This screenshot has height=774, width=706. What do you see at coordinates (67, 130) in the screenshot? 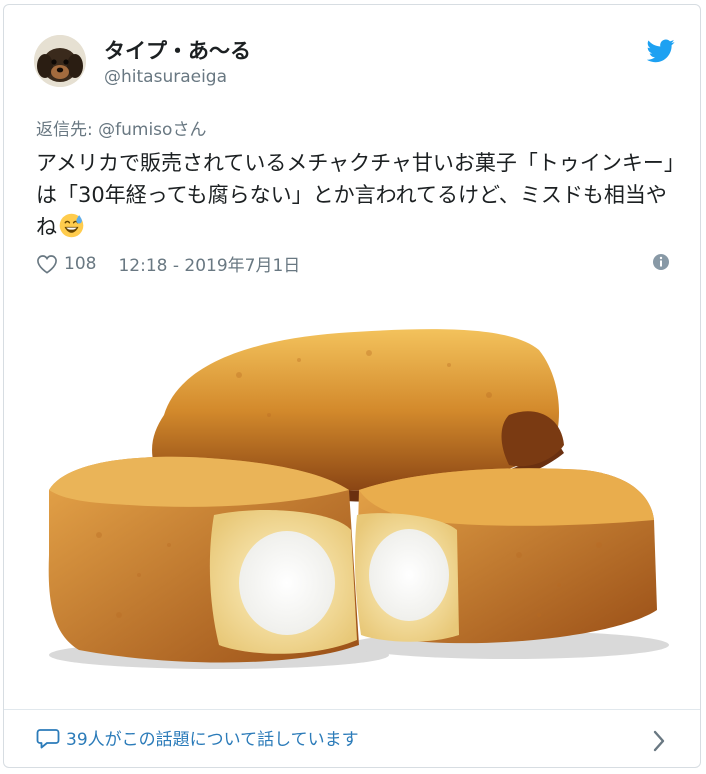
I see `reply-prefix: 返信先:` at bounding box center [67, 130].